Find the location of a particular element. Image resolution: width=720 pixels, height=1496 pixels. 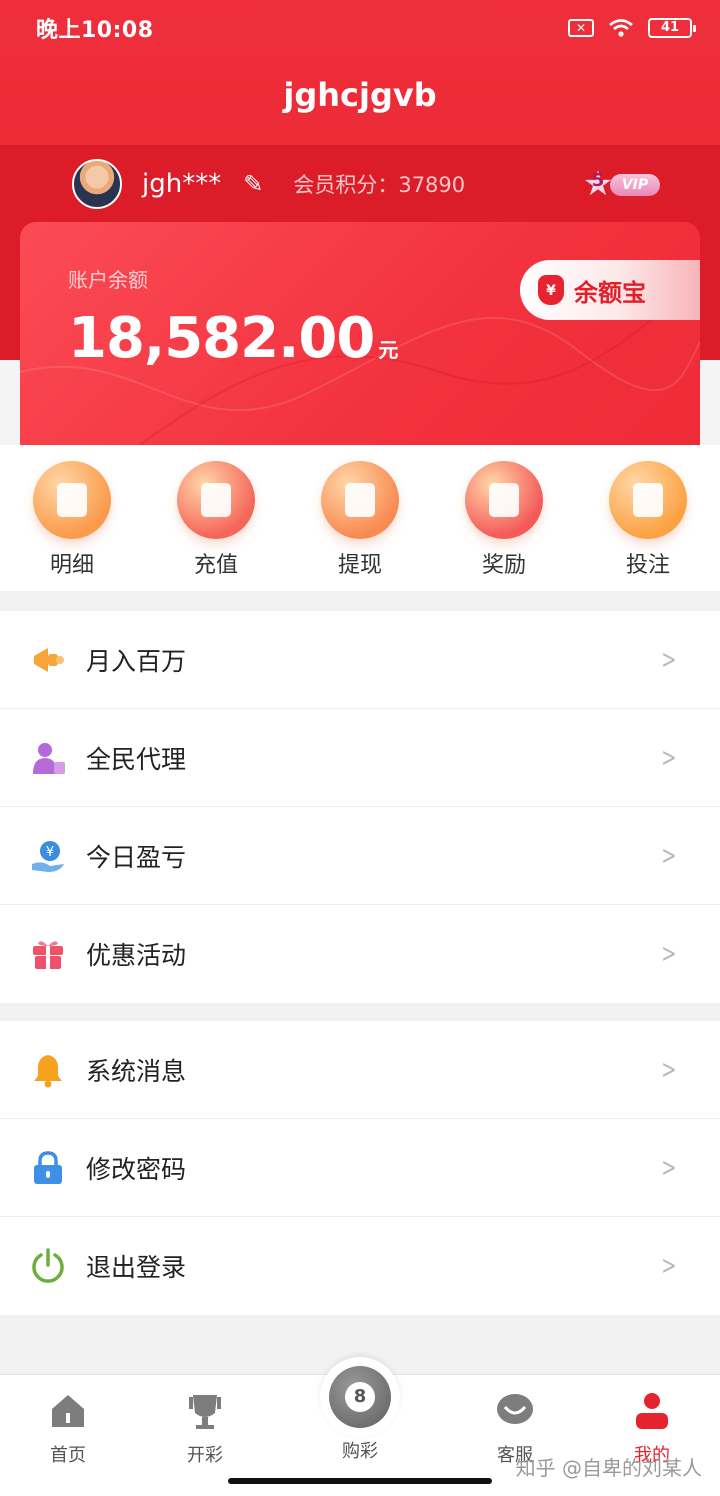

battery-icon: 41 is located at coordinates (672, 28).